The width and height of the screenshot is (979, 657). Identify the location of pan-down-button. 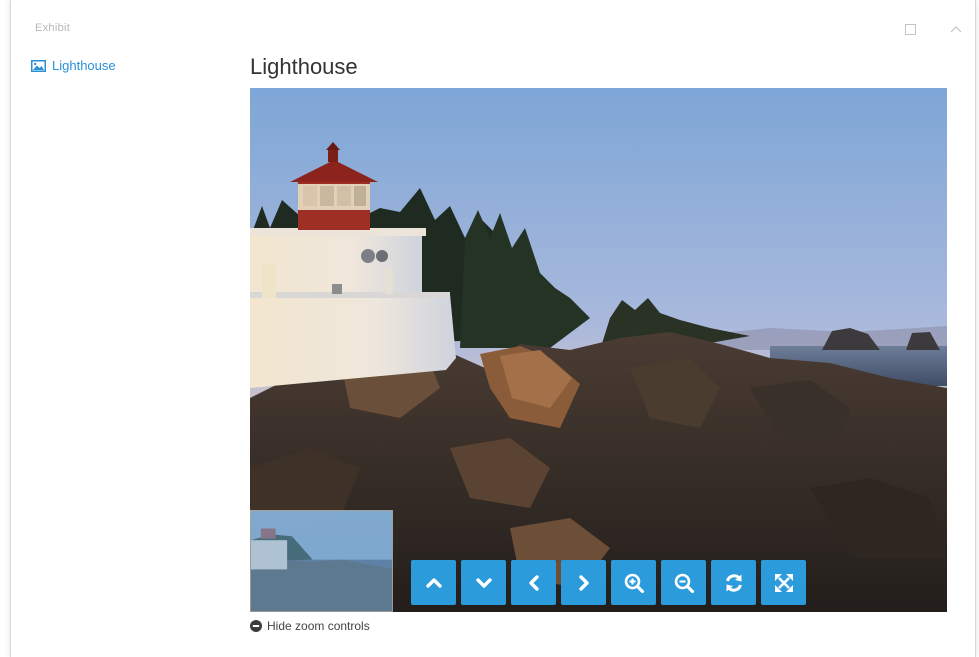
(483, 582).